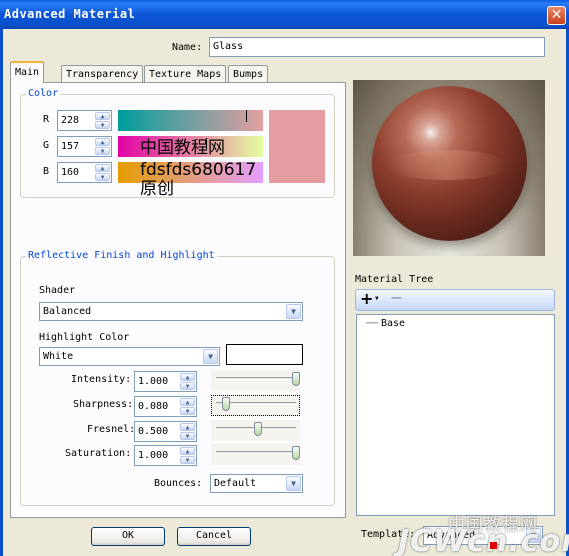  What do you see at coordinates (153, 381) in the screenshot?
I see `intensity-value: 1.000` at bounding box center [153, 381].